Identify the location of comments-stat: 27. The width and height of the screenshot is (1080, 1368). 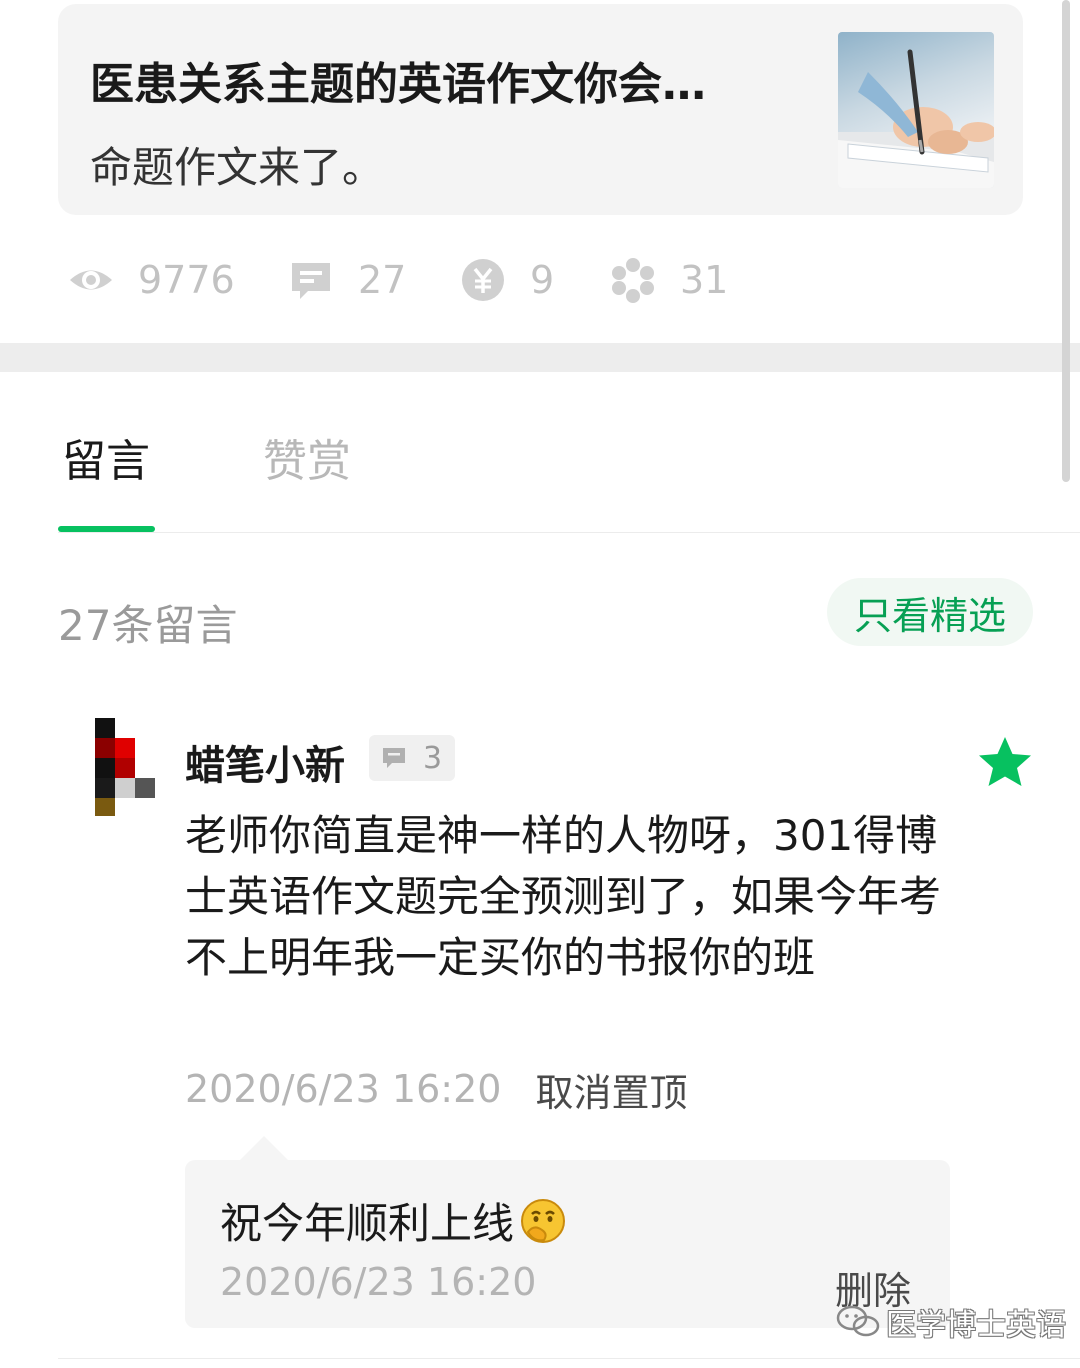
(347, 280).